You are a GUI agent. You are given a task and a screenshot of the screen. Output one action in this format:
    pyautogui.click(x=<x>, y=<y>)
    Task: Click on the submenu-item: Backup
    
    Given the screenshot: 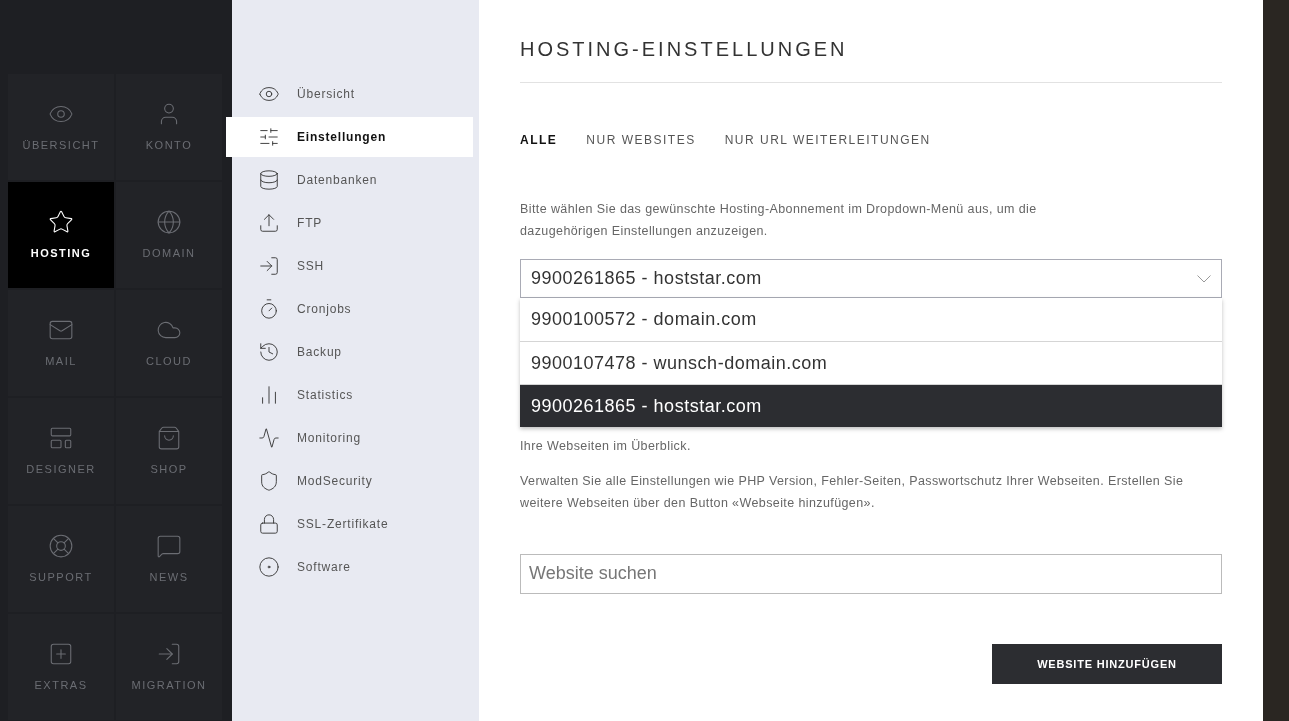 What is the action you would take?
    pyautogui.click(x=355, y=352)
    